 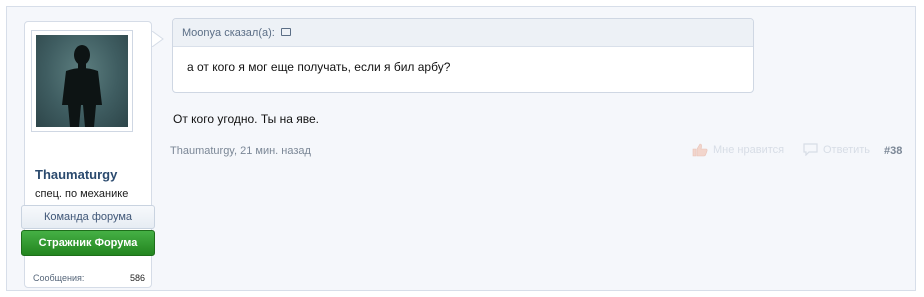 I want to click on reply-label: Ответить, so click(x=847, y=149).